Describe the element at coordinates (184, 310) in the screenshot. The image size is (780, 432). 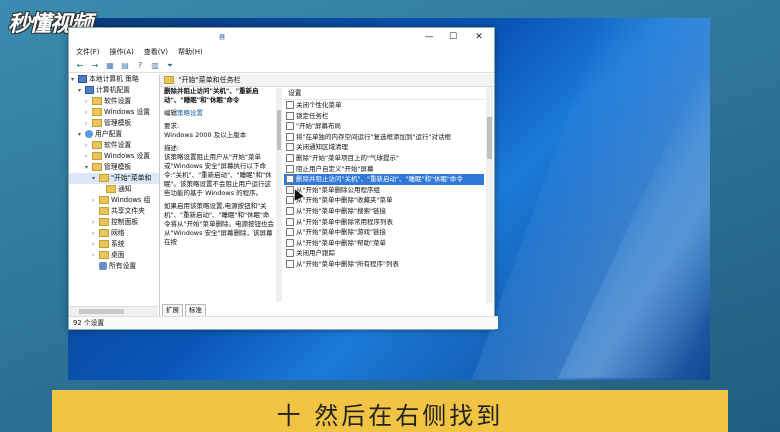
I see `view-tabs: 扩展 标准` at that location.